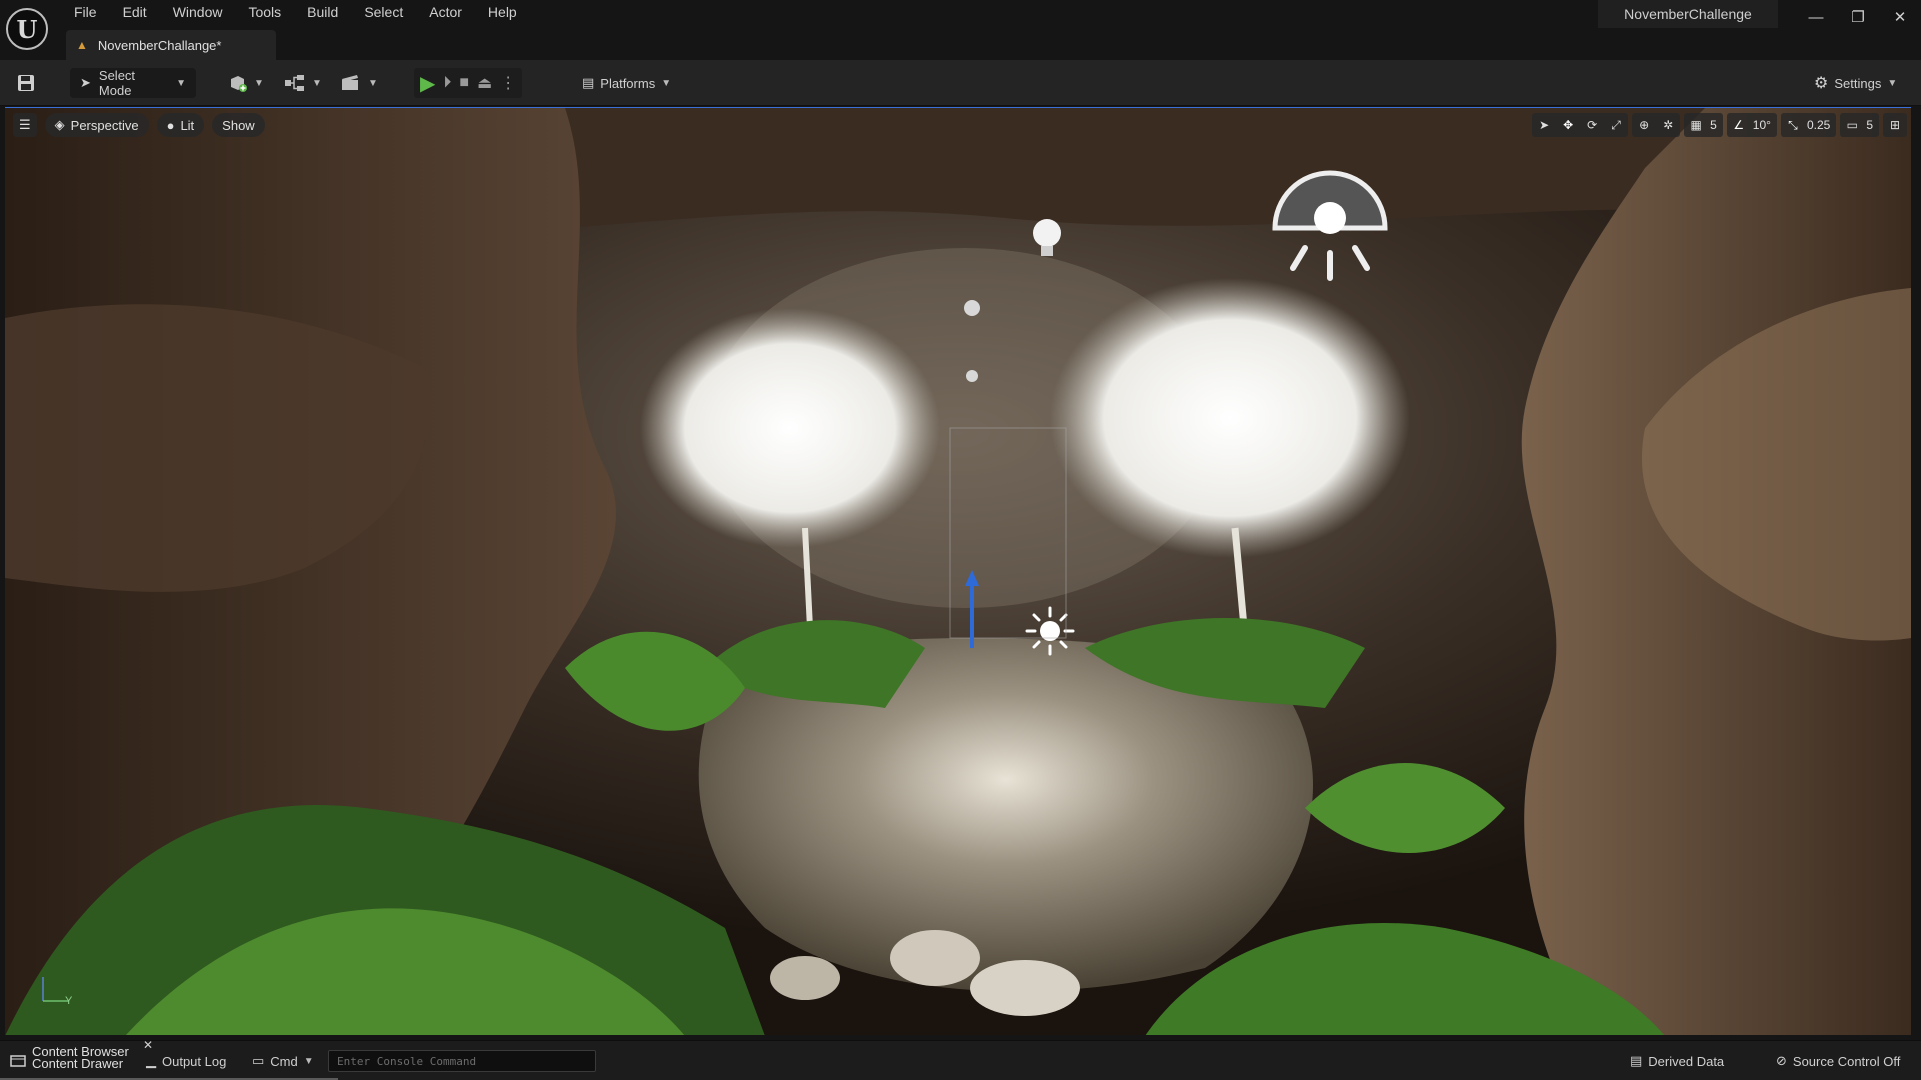 The image size is (1921, 1080). What do you see at coordinates (323, 13) in the screenshot?
I see `menu-build: Build` at bounding box center [323, 13].